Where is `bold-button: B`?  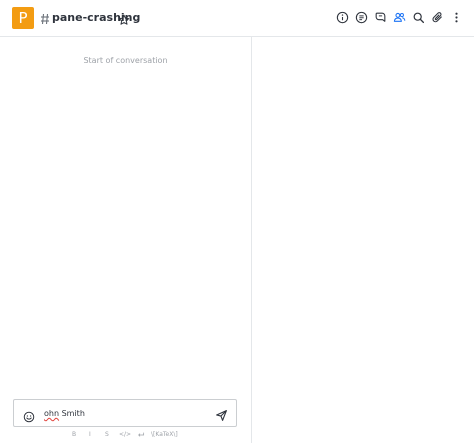 bold-button: B is located at coordinates (74, 435).